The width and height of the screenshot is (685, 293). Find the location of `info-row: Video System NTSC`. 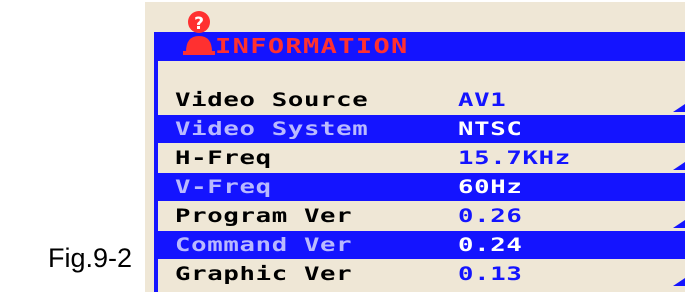

info-row: Video System NTSC is located at coordinates (421, 129).